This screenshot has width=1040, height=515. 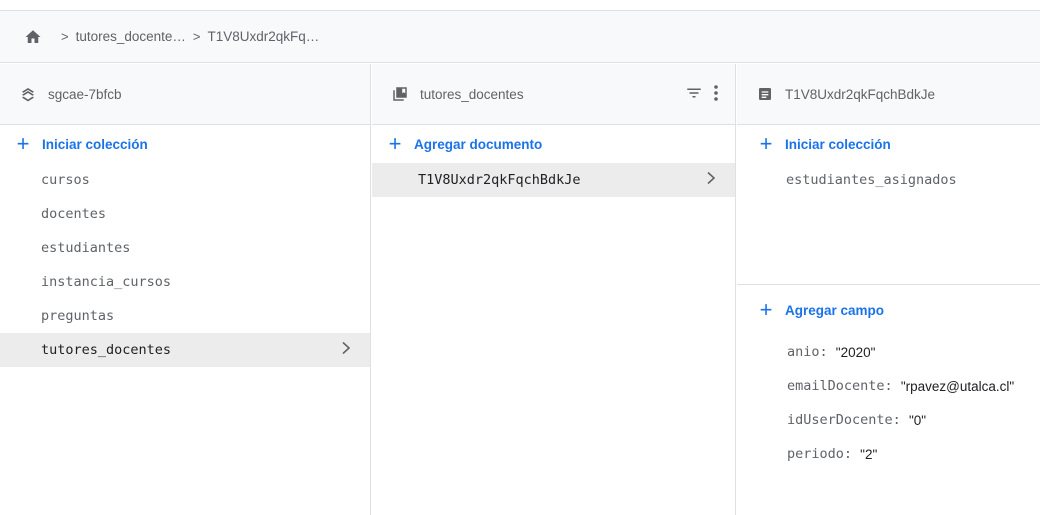 I want to click on start-collection-button: + Iniciar colección, so click(x=185, y=144).